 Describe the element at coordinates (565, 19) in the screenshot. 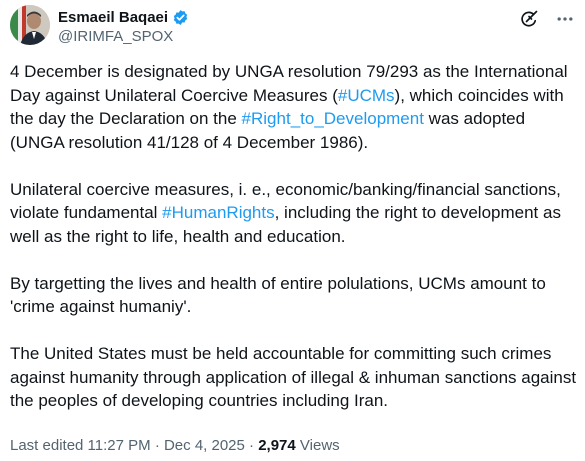

I see `more-icon` at that location.